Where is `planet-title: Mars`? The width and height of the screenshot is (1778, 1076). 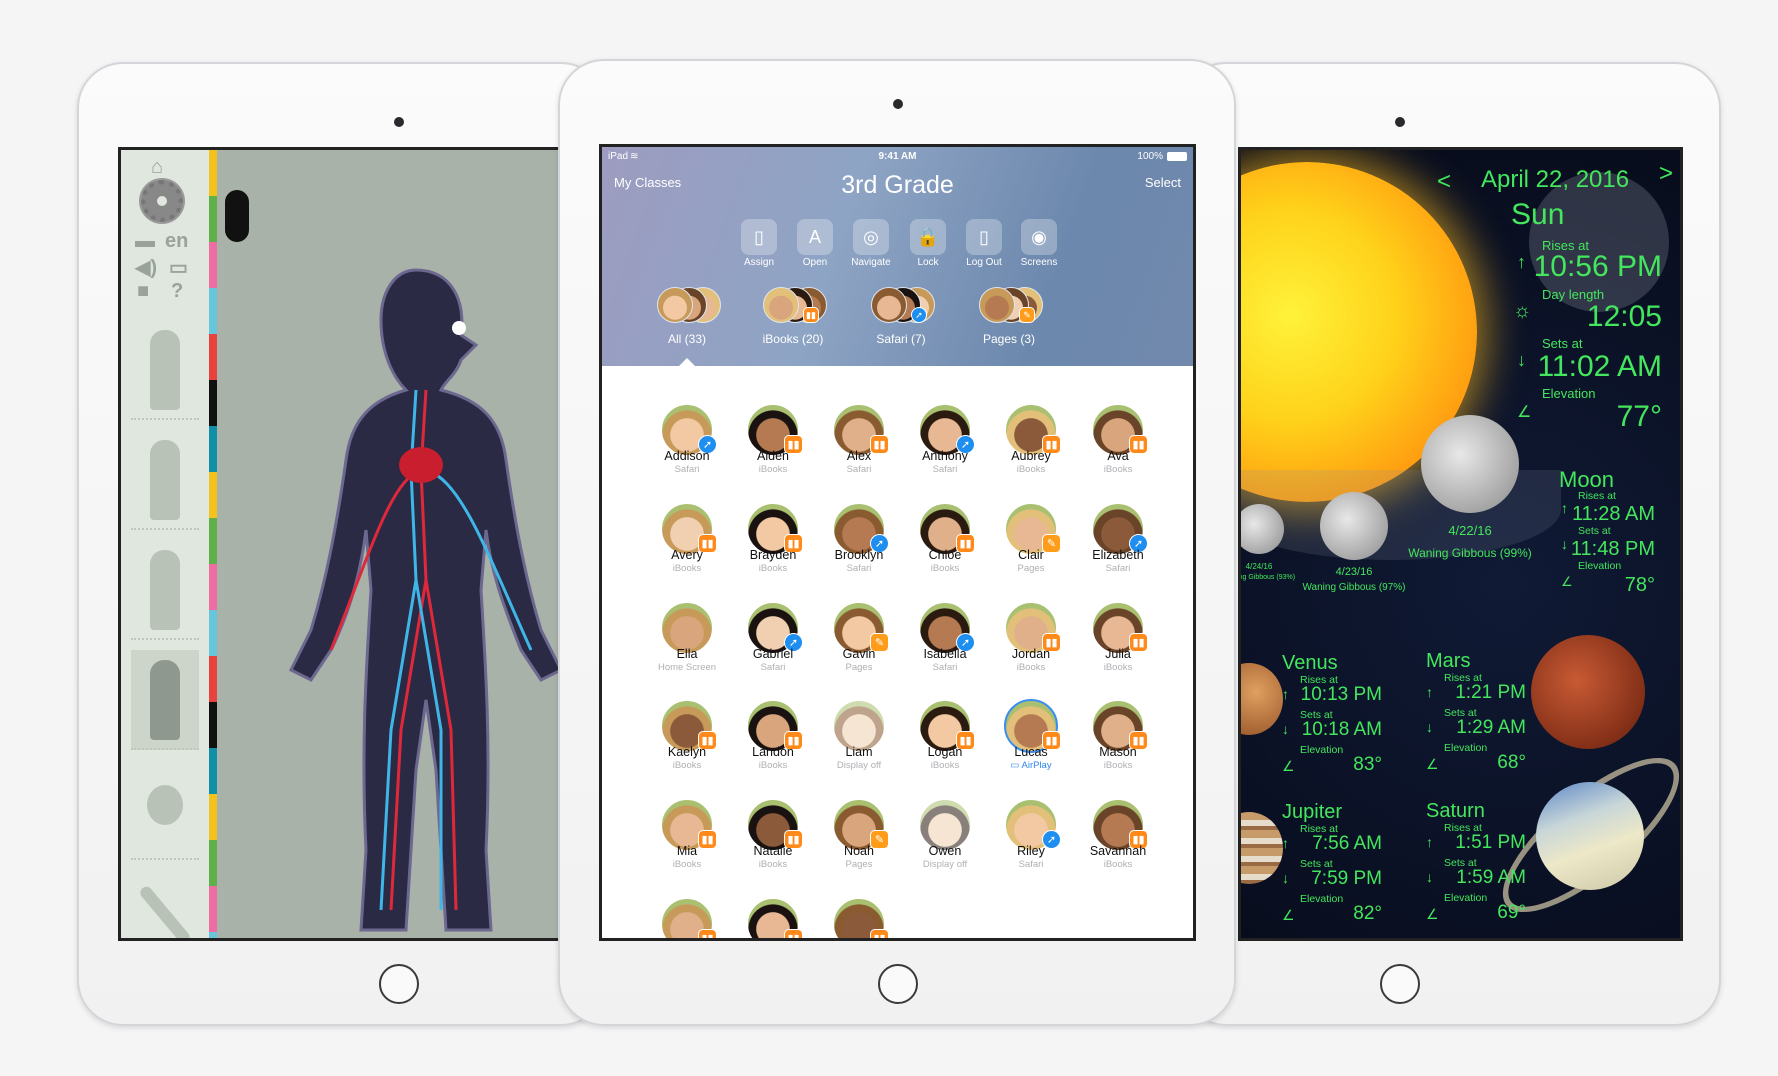 planet-title: Mars is located at coordinates (1448, 661).